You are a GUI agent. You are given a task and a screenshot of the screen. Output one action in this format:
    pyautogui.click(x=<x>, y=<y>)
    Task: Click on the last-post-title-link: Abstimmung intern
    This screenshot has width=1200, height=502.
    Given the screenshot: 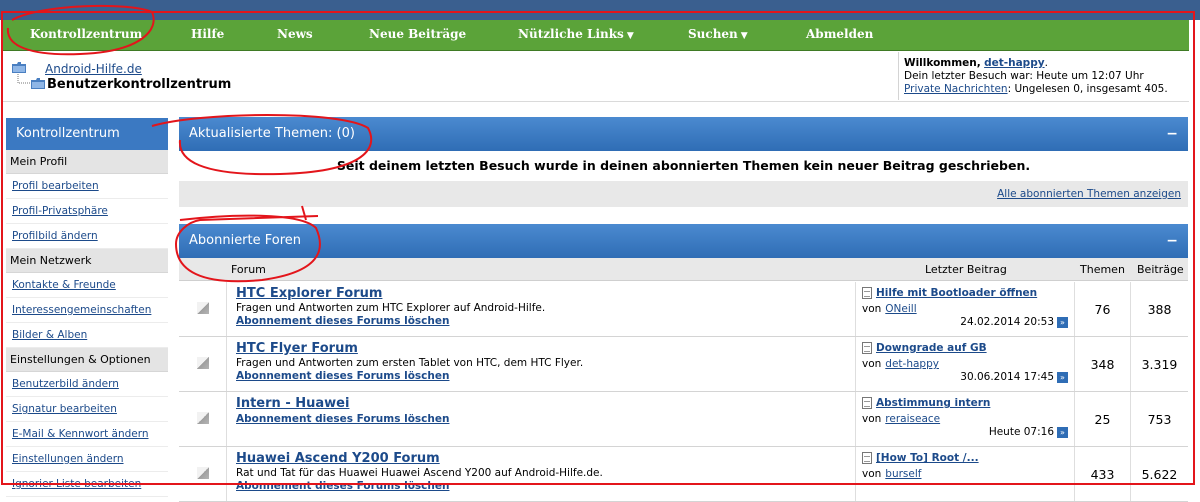 What is the action you would take?
    pyautogui.click(x=933, y=403)
    